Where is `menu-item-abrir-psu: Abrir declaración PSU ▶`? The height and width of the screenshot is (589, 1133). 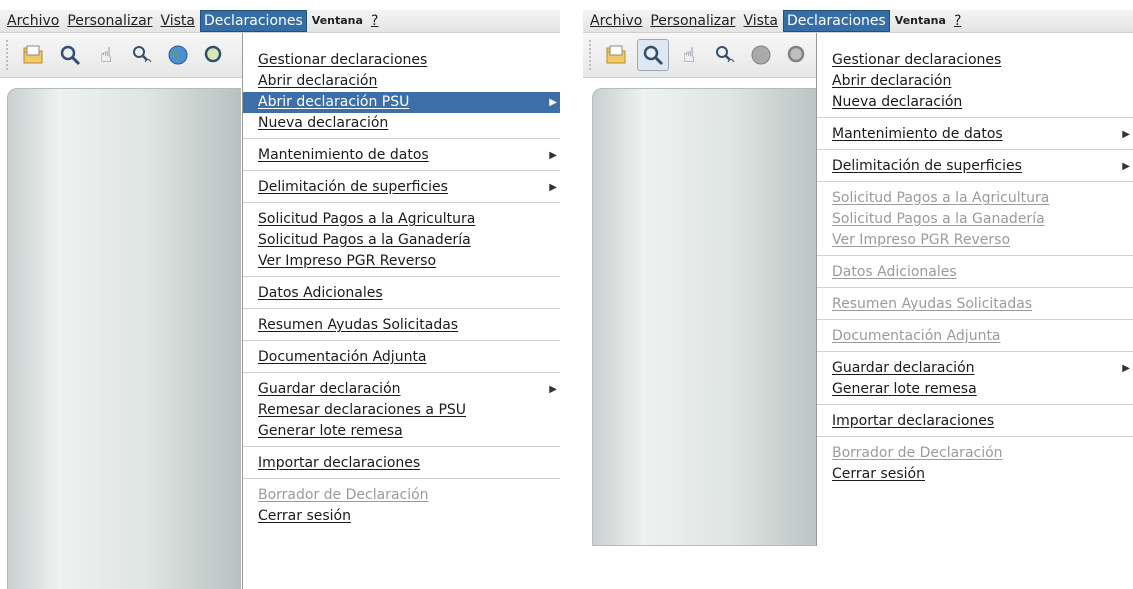 menu-item-abrir-psu: Abrir declaración PSU ▶ is located at coordinates (401, 102).